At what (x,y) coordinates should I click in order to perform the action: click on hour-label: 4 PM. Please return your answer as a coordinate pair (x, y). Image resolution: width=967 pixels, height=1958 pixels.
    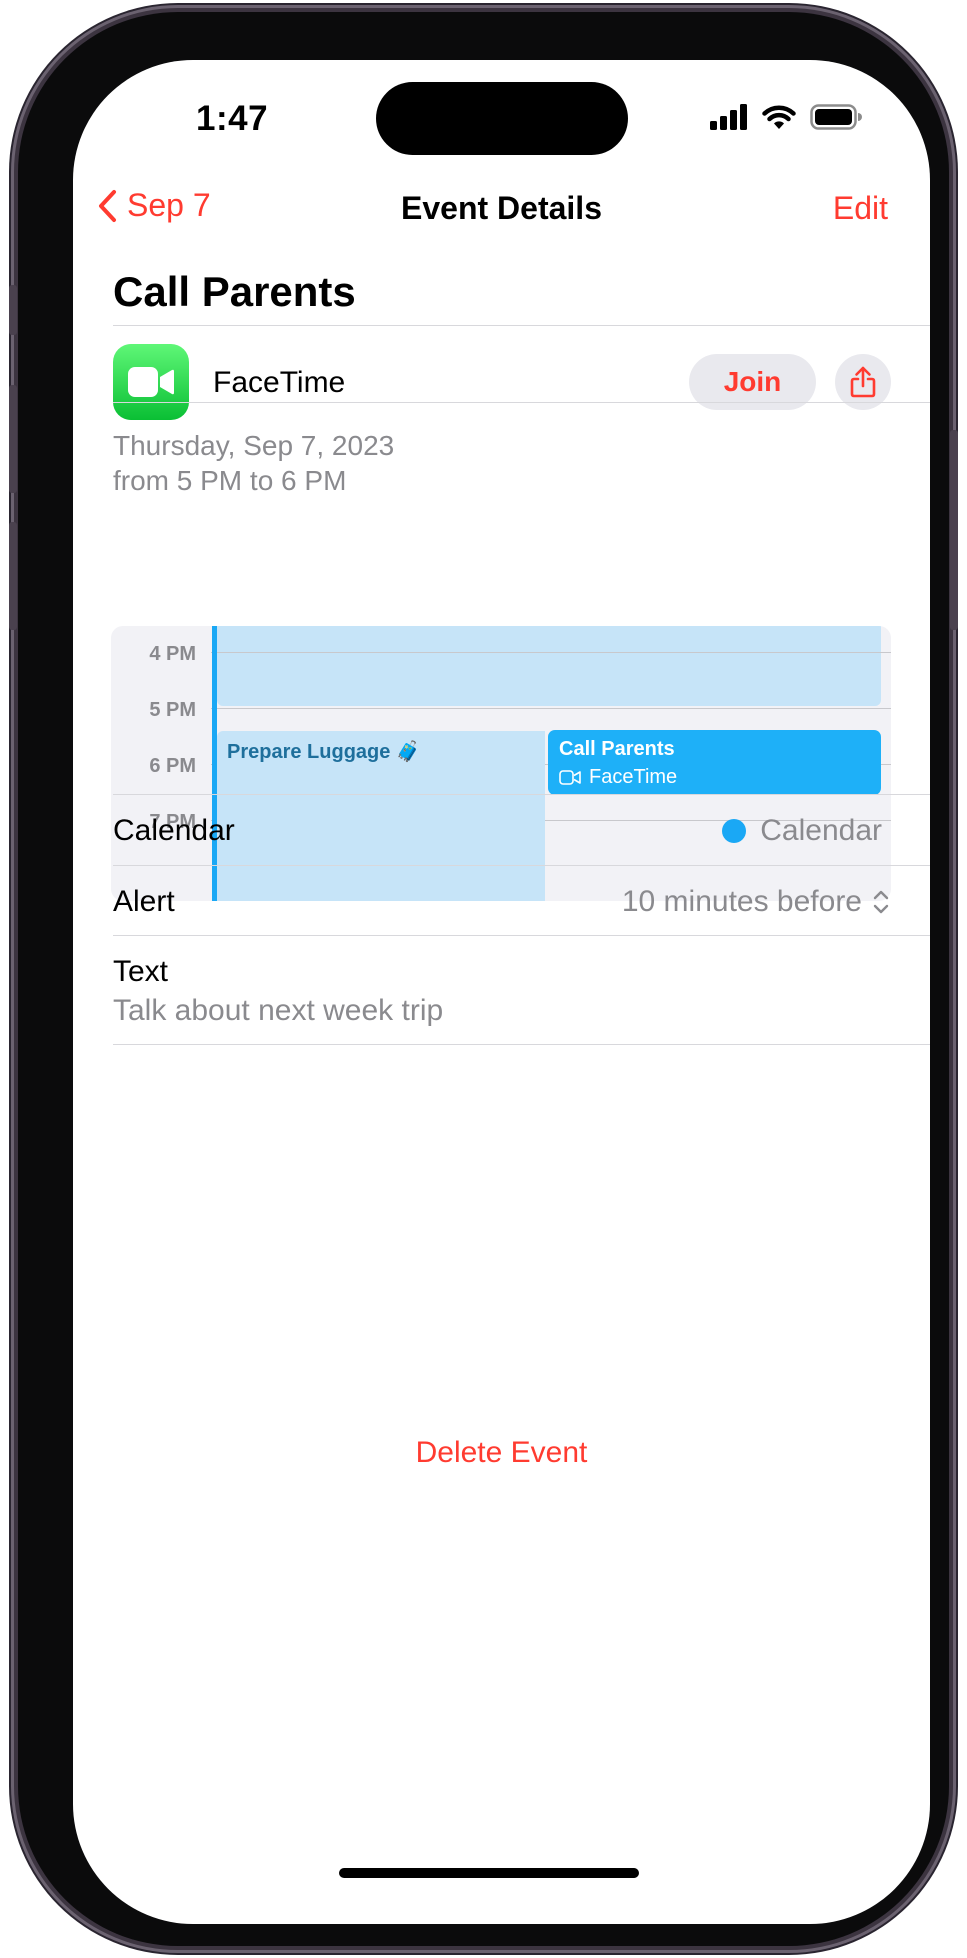
    Looking at the image, I should click on (172, 654).